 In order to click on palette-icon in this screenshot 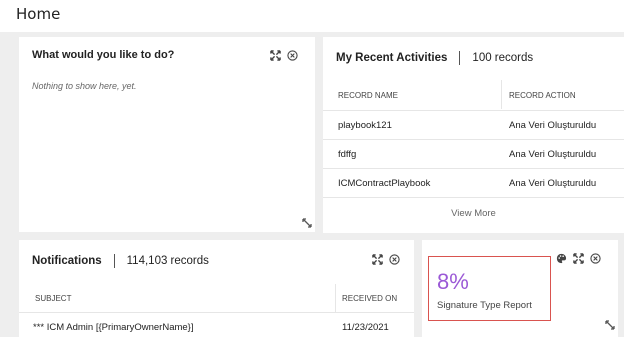, I will do `click(561, 258)`.